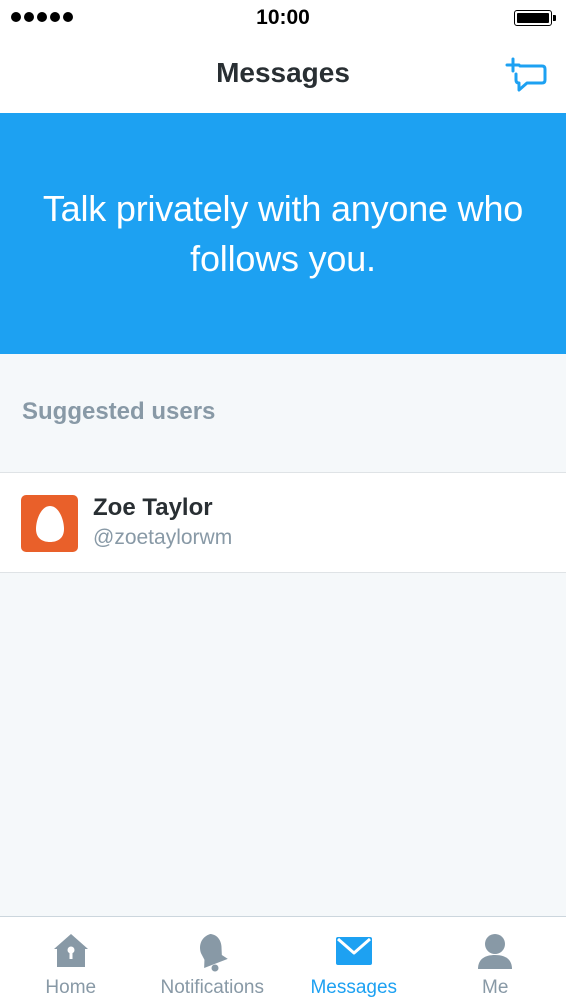 The height and width of the screenshot is (1004, 566). I want to click on tab-home: Home, so click(71, 960).